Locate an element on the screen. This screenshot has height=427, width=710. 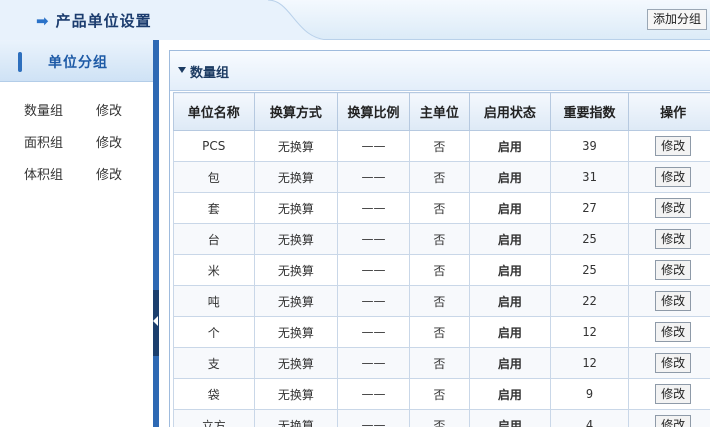
table-row: 个无换算 —— 否启用 12 修改 is located at coordinates (441, 332).